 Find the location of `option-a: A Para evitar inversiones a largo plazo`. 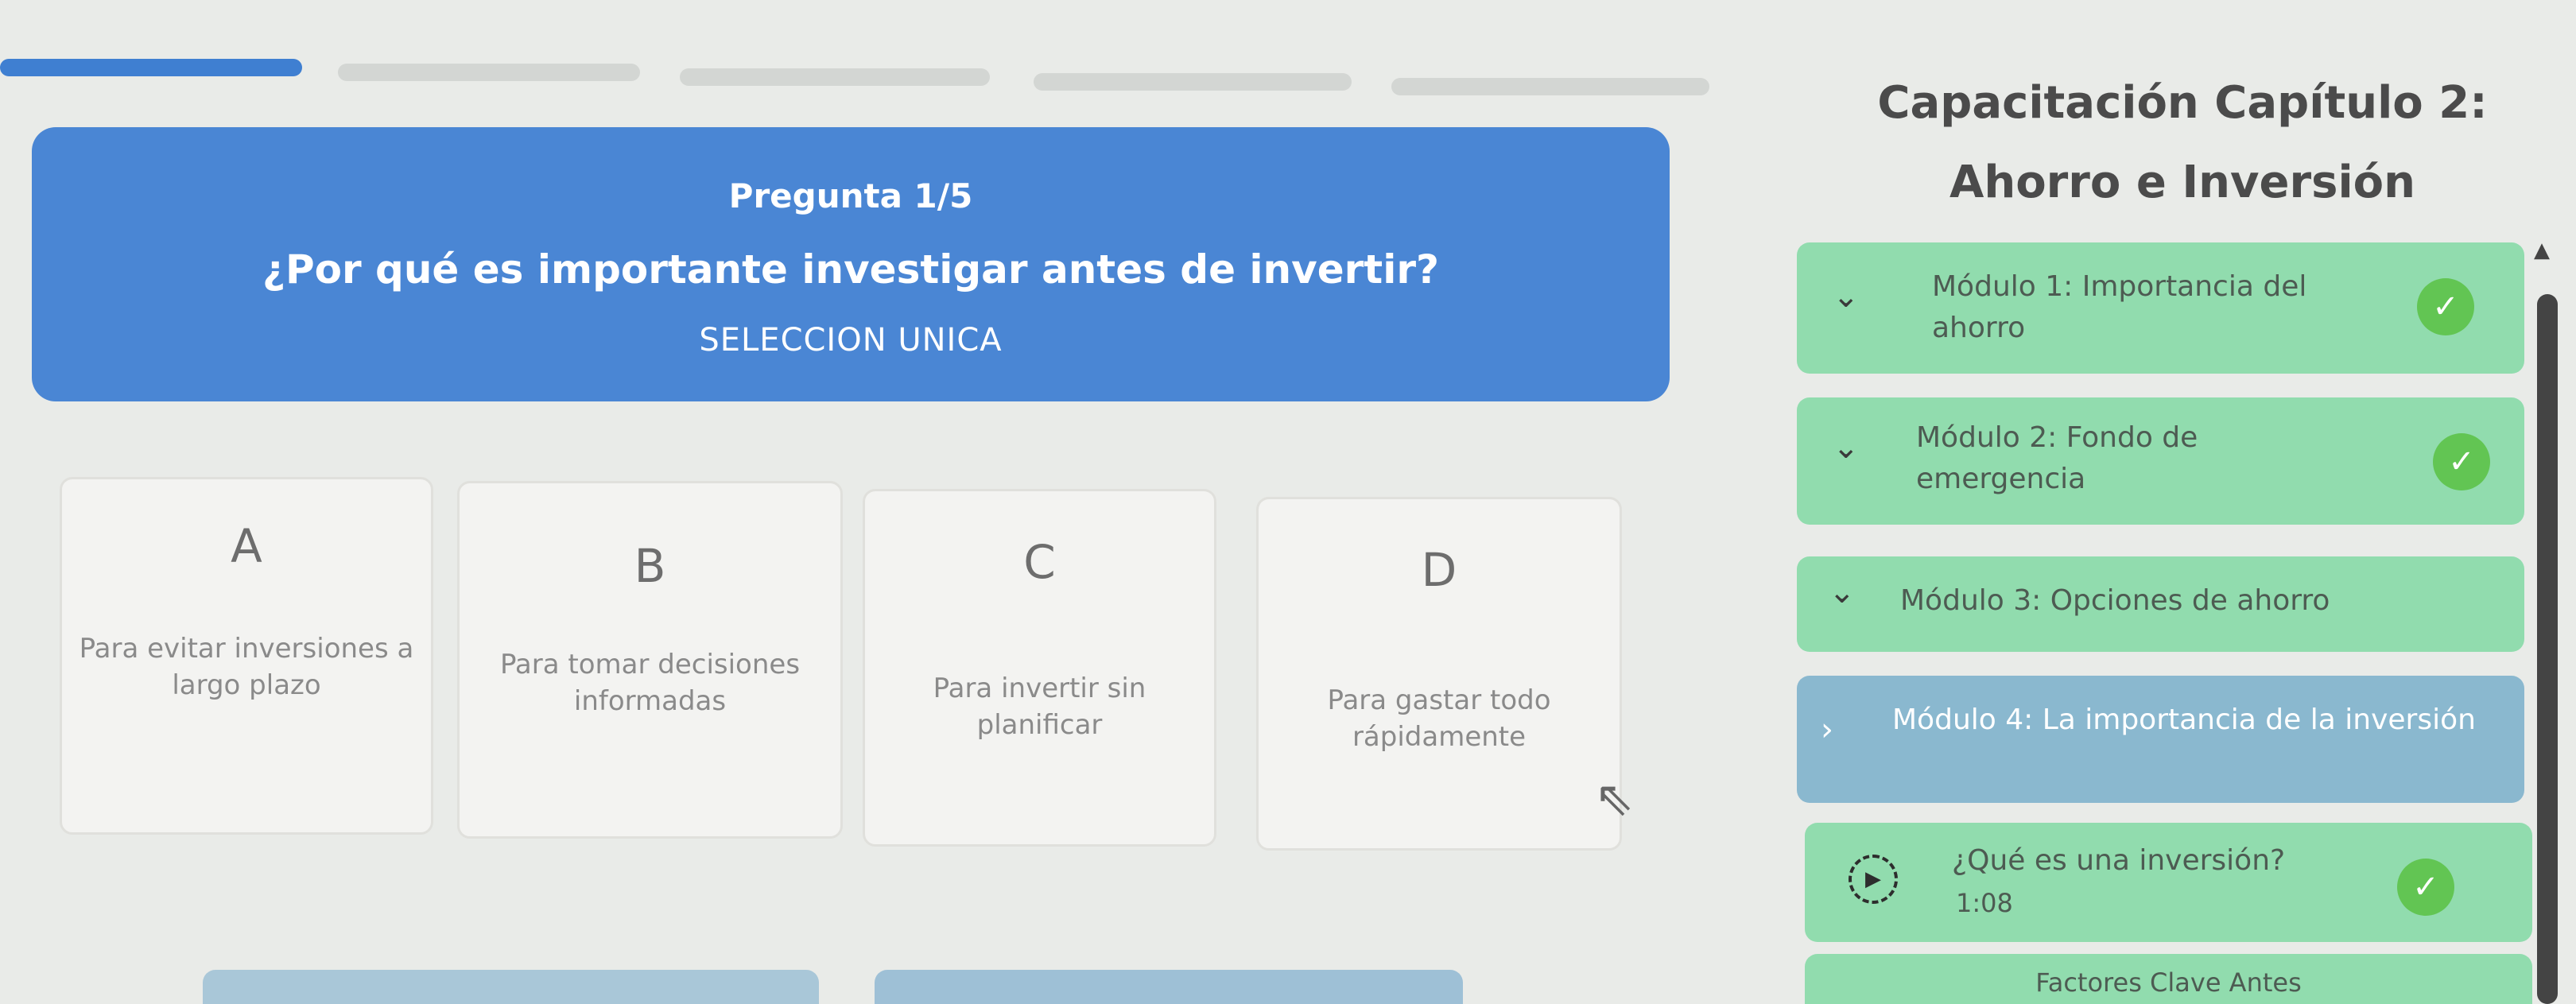

option-a: A Para evitar inversiones a largo plazo is located at coordinates (247, 656).